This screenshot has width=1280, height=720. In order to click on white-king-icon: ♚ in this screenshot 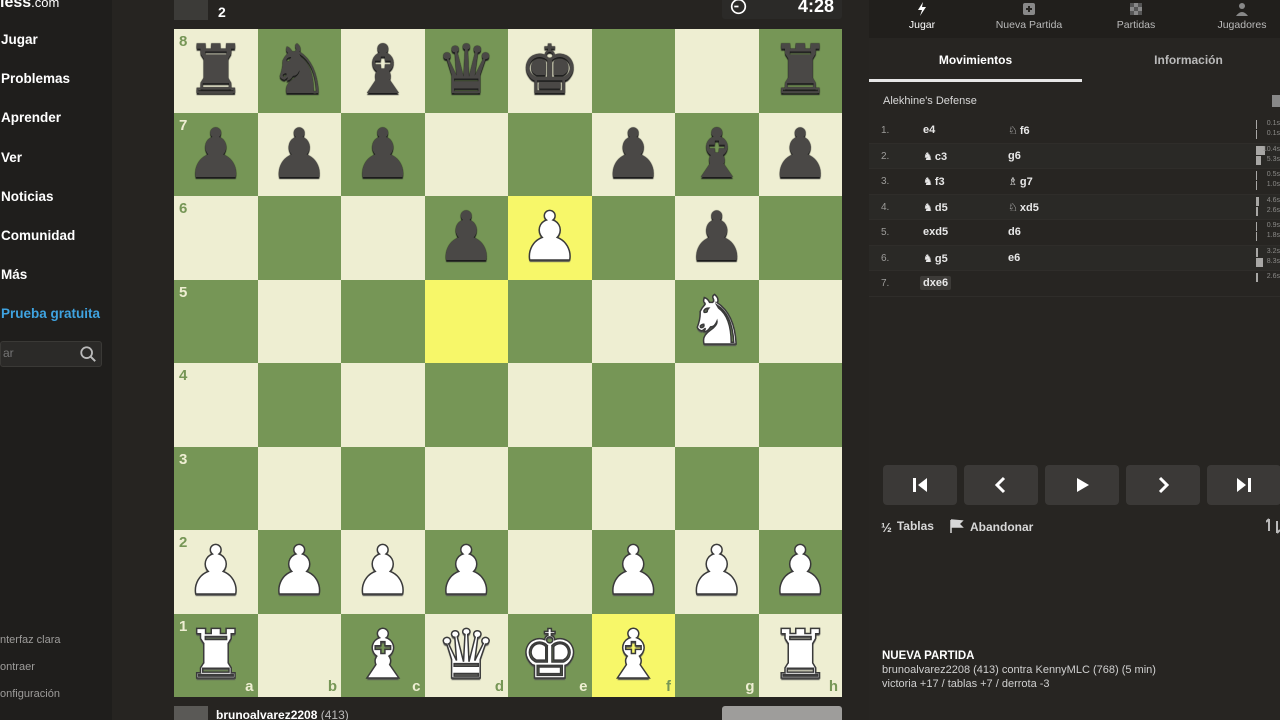, I will do `click(550, 656)`.